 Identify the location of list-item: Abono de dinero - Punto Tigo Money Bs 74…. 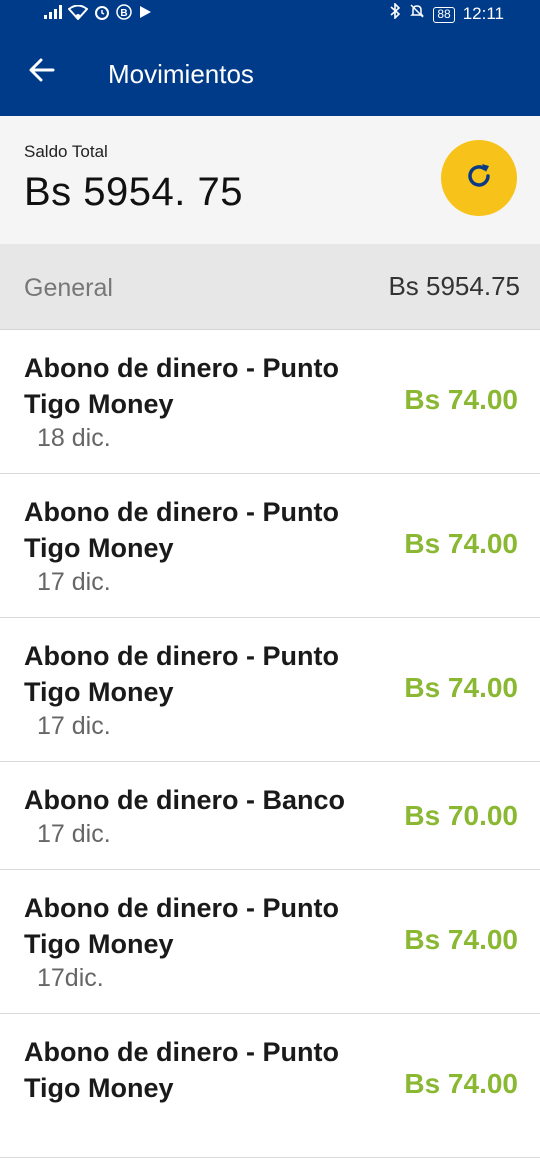
(270, 1086).